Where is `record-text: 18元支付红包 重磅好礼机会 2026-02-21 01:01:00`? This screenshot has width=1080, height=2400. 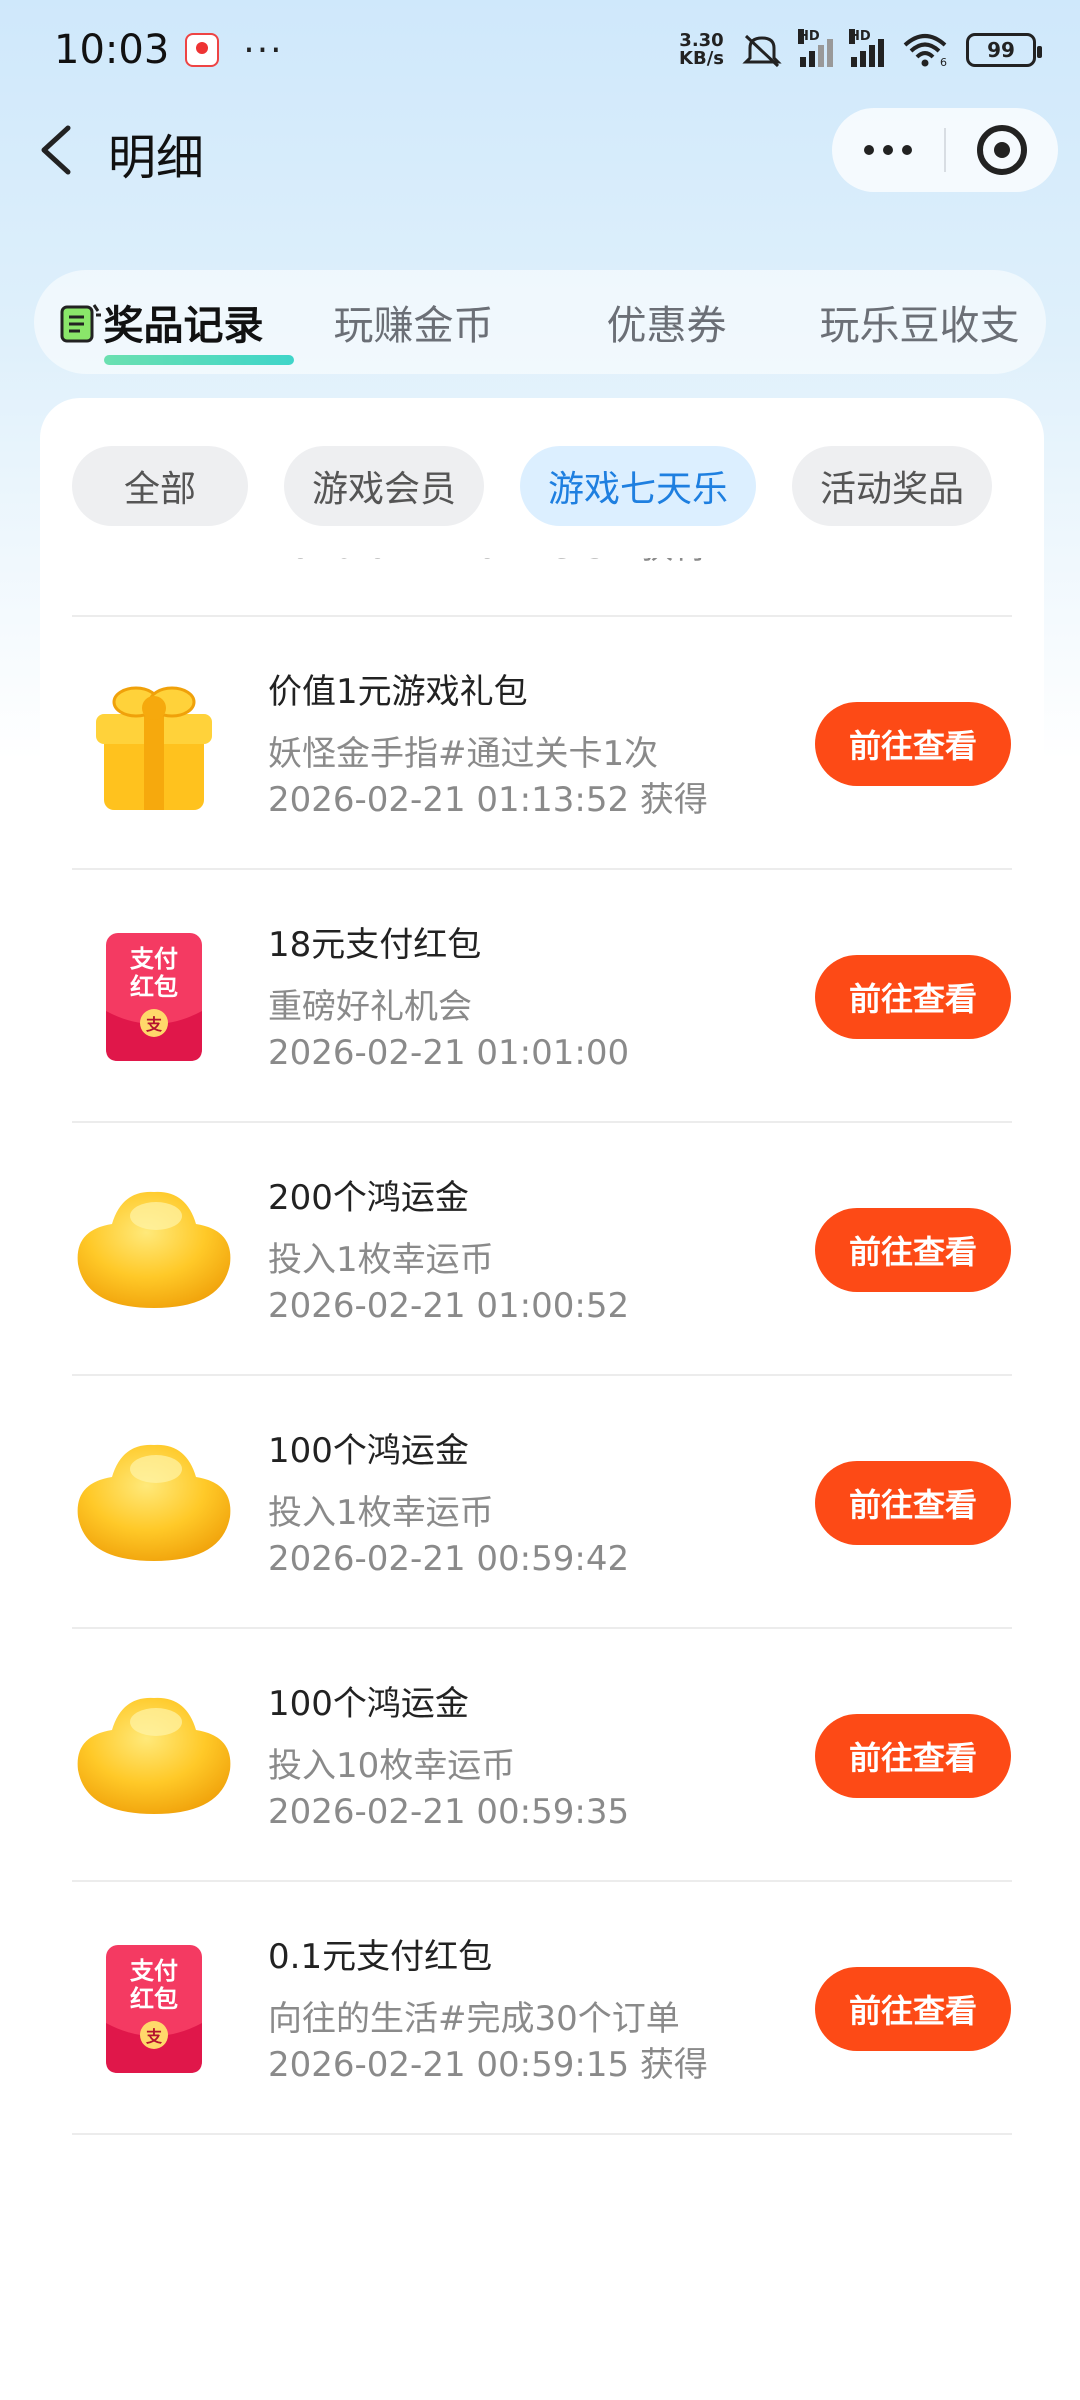
record-text: 18元支付红包 重磅好礼机会 2026-02-21 01:01:00 is located at coordinates (448, 999).